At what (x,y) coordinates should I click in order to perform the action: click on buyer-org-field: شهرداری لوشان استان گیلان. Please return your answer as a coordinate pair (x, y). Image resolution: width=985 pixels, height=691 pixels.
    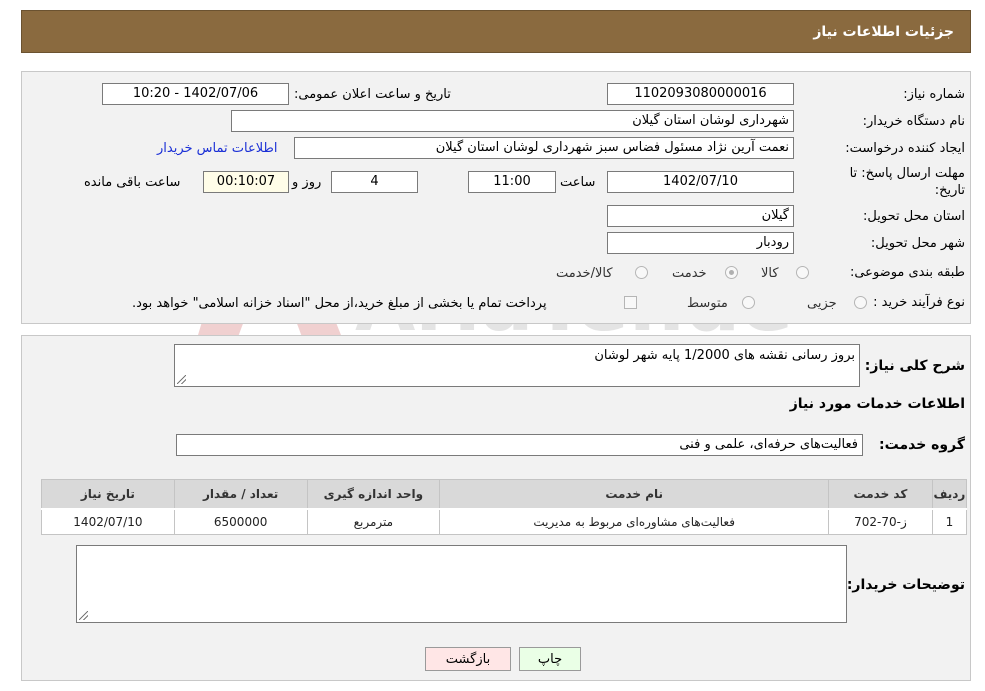
    Looking at the image, I should click on (512, 121).